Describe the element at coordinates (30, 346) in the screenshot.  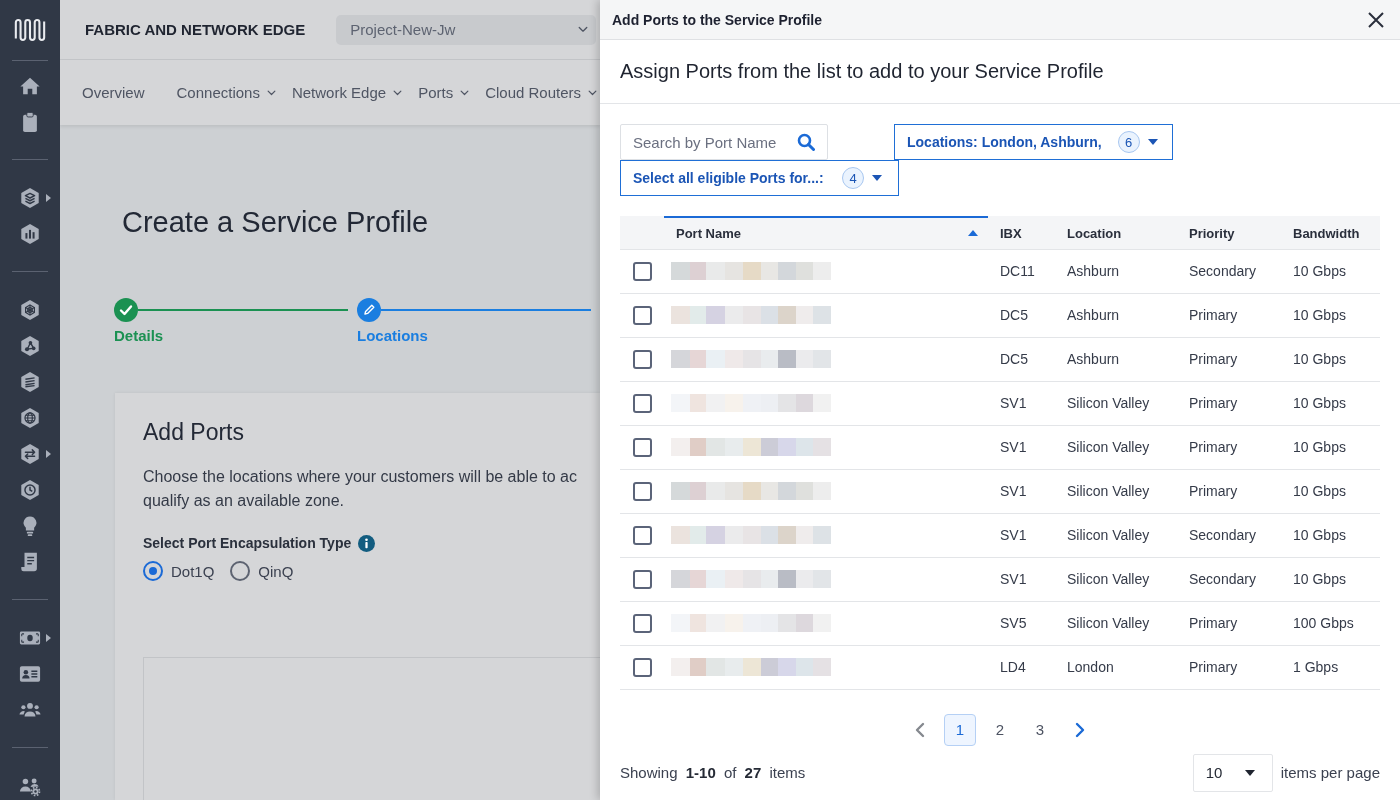
I see `nodes-icon` at that location.